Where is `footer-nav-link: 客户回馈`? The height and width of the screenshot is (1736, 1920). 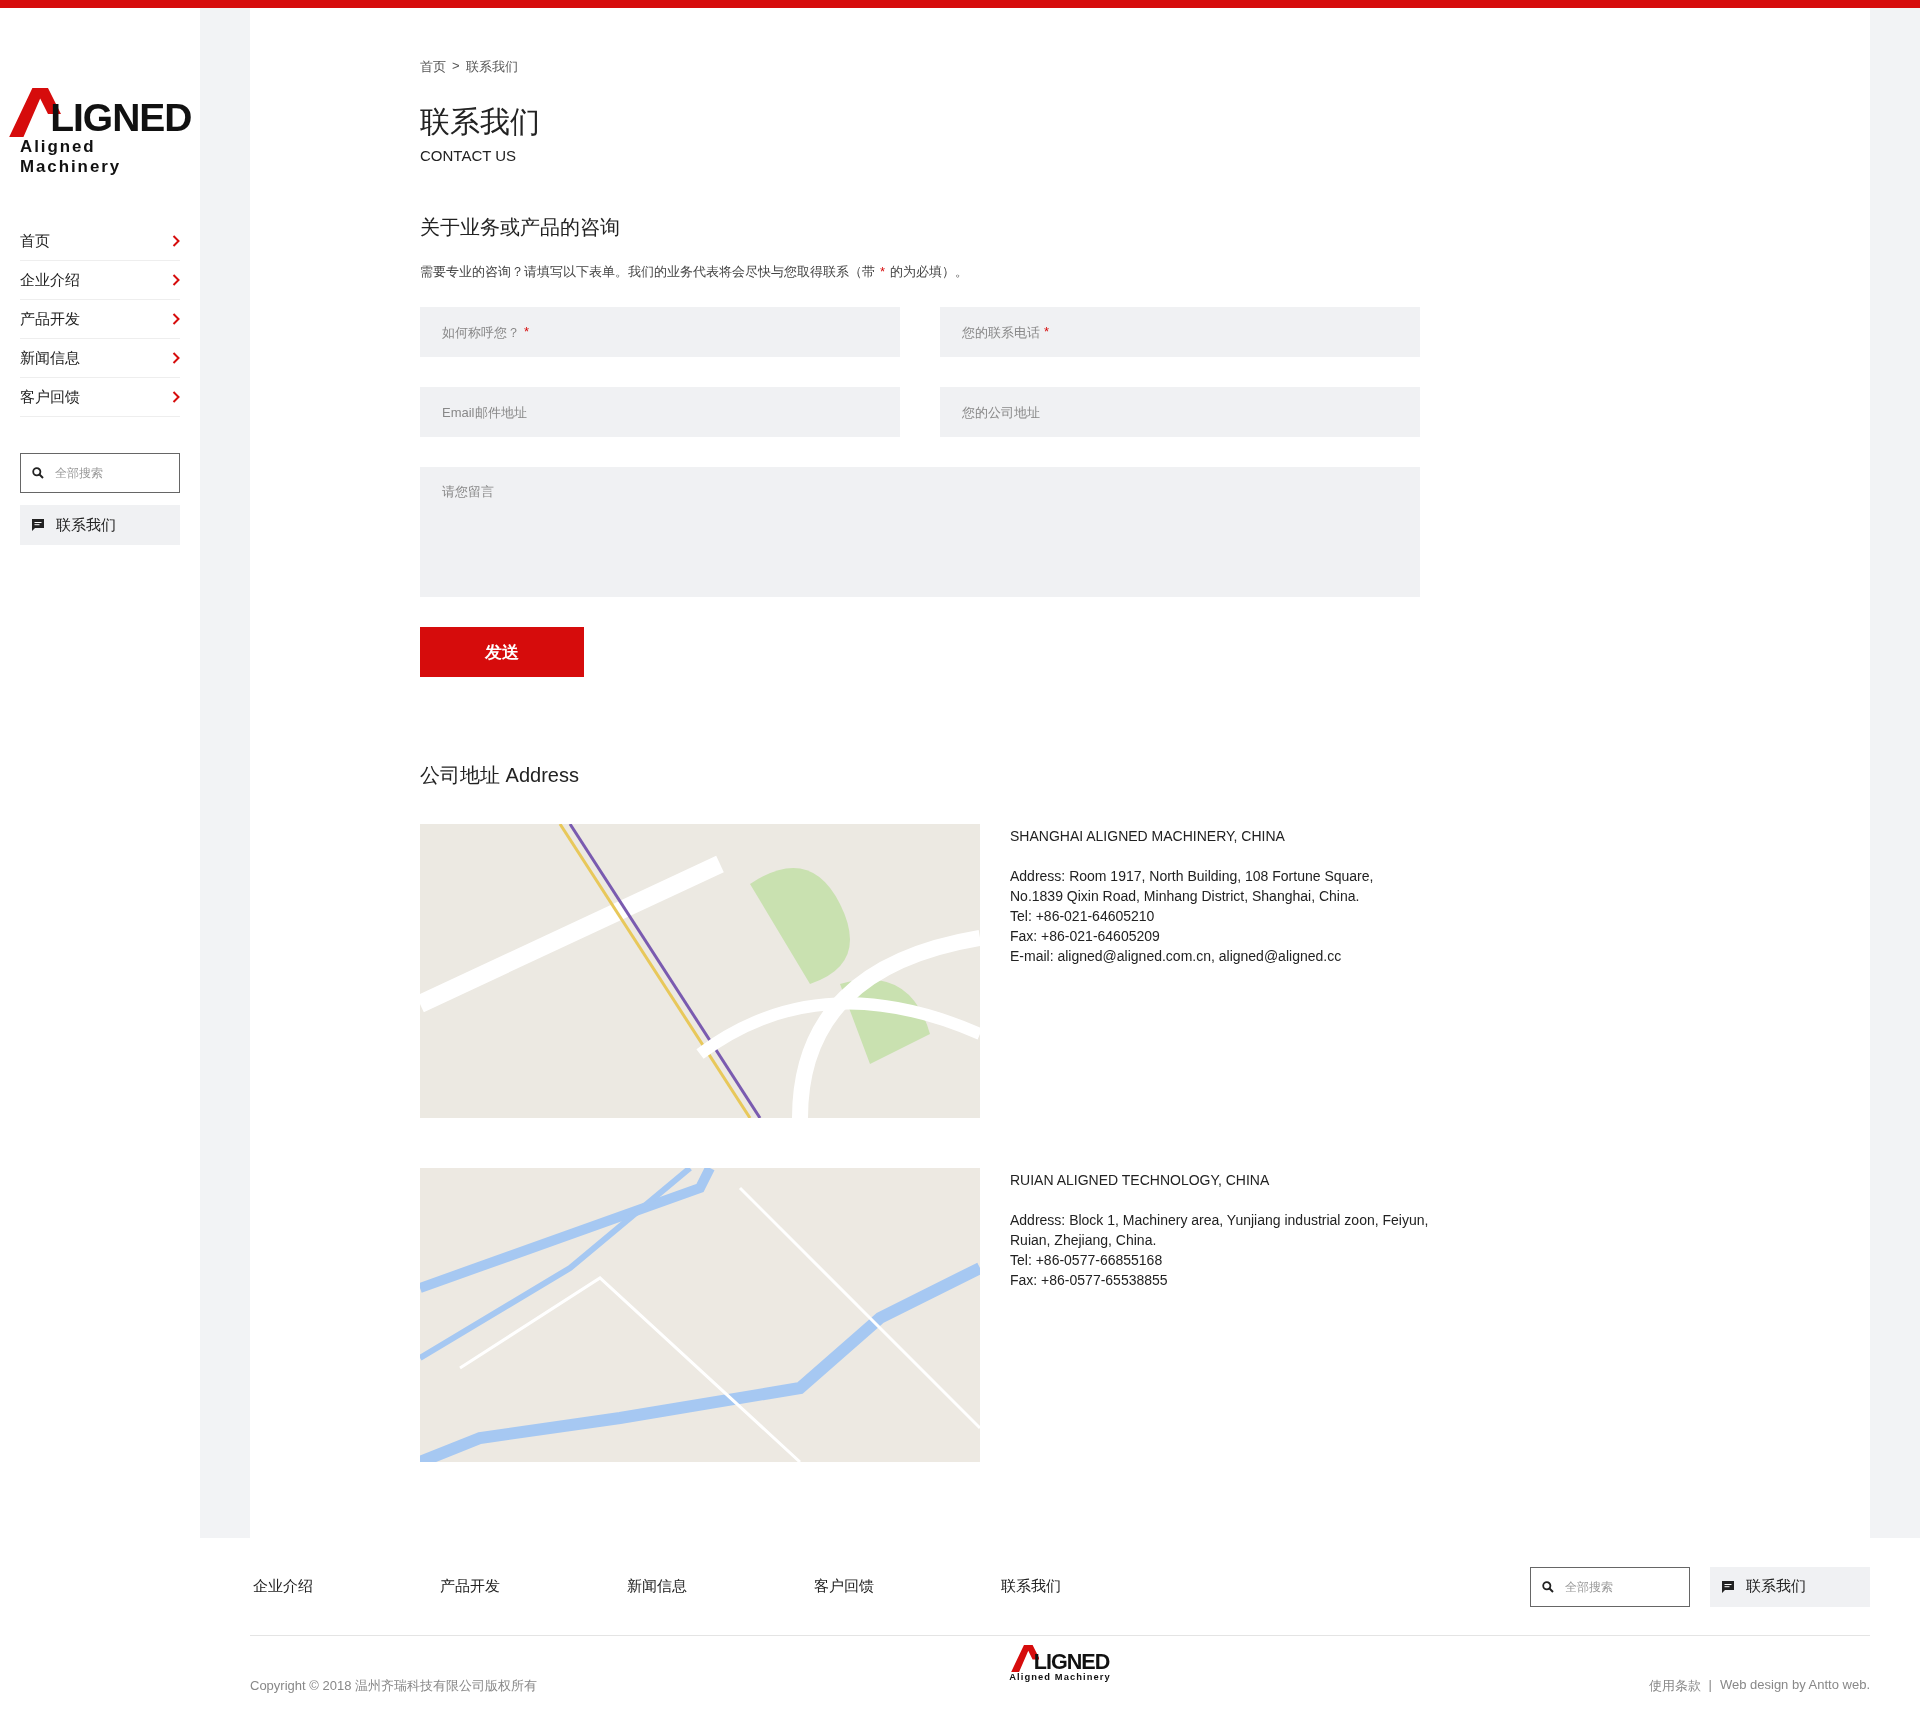
footer-nav-link: 客户回馈 is located at coordinates (904, 1586).